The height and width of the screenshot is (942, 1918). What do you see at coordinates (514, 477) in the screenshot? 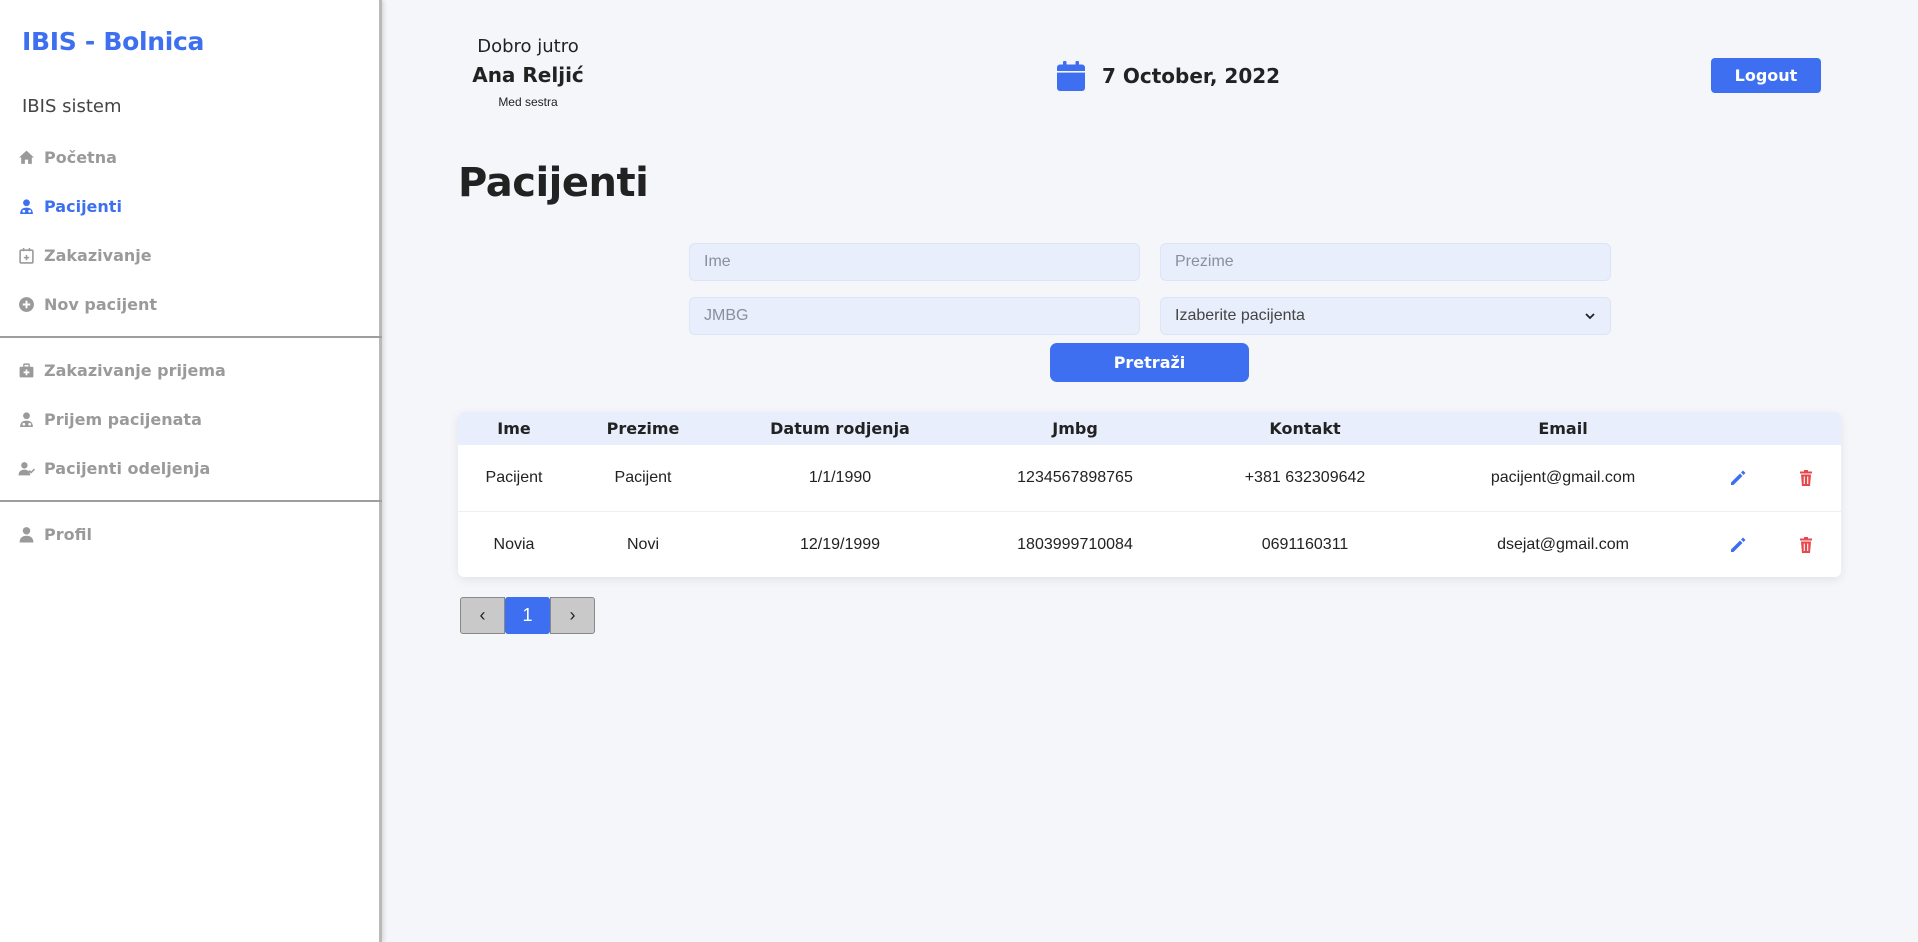
I see `cell-ime: Pacijent` at bounding box center [514, 477].